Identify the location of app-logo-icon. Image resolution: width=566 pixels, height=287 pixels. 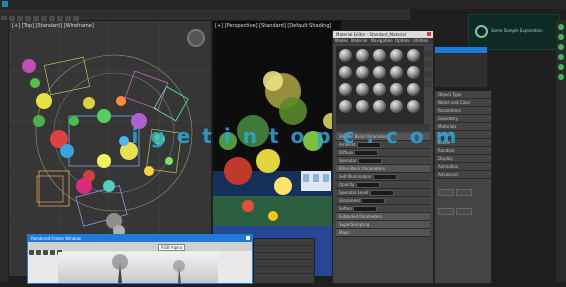
(5, 4).